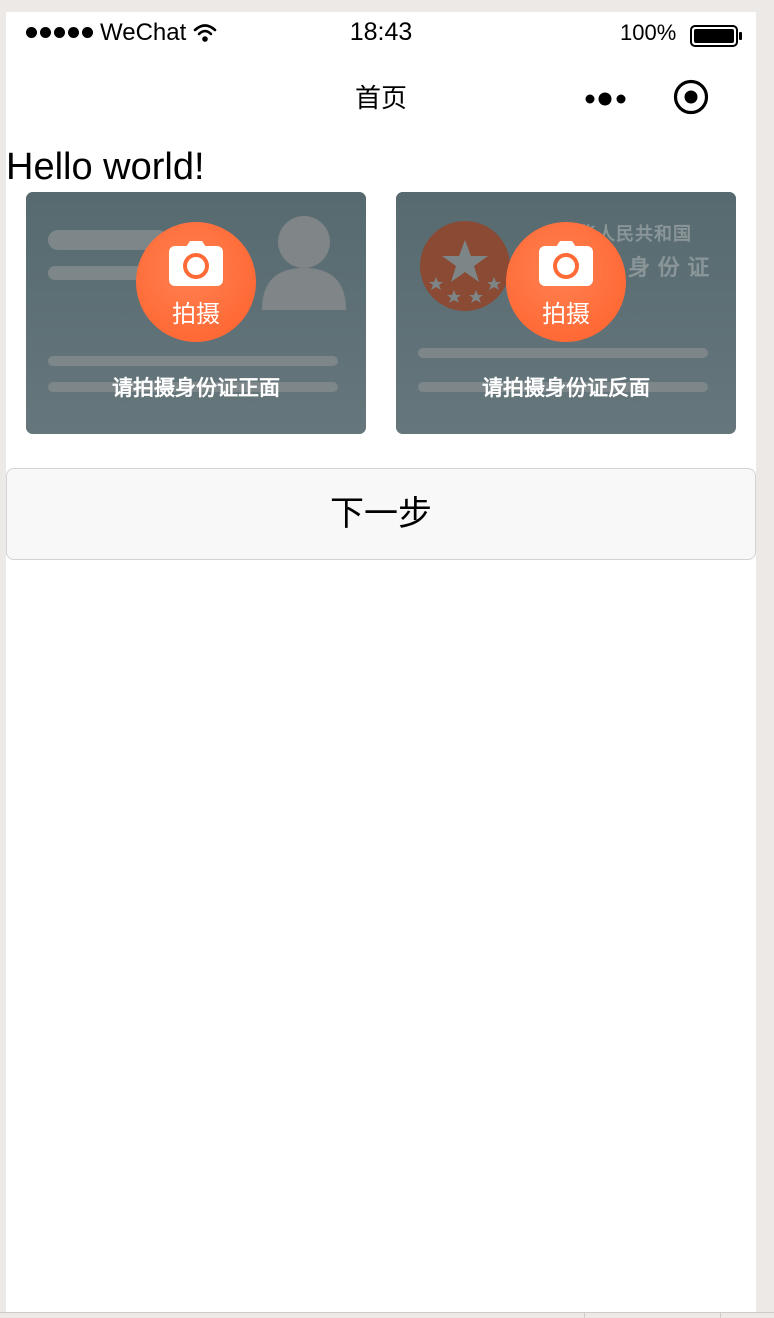 The height and width of the screenshot is (1318, 774). Describe the element at coordinates (716, 36) in the screenshot. I see `battery-icon` at that location.